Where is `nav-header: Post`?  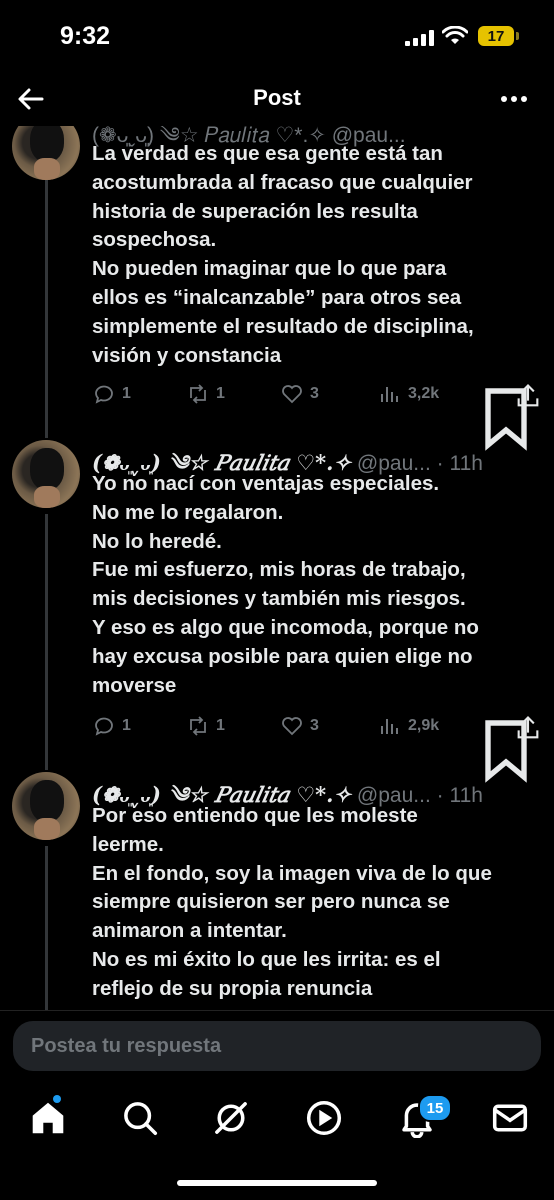 nav-header: Post is located at coordinates (277, 99).